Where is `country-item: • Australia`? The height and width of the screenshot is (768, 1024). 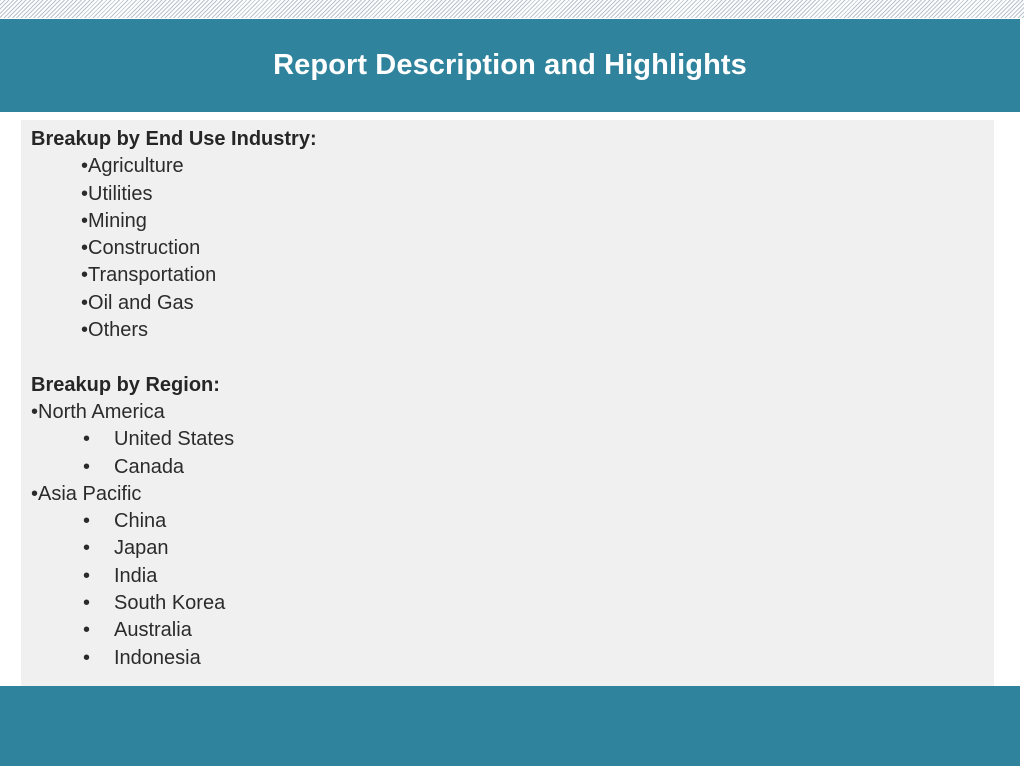 country-item: • Australia is located at coordinates (512, 630).